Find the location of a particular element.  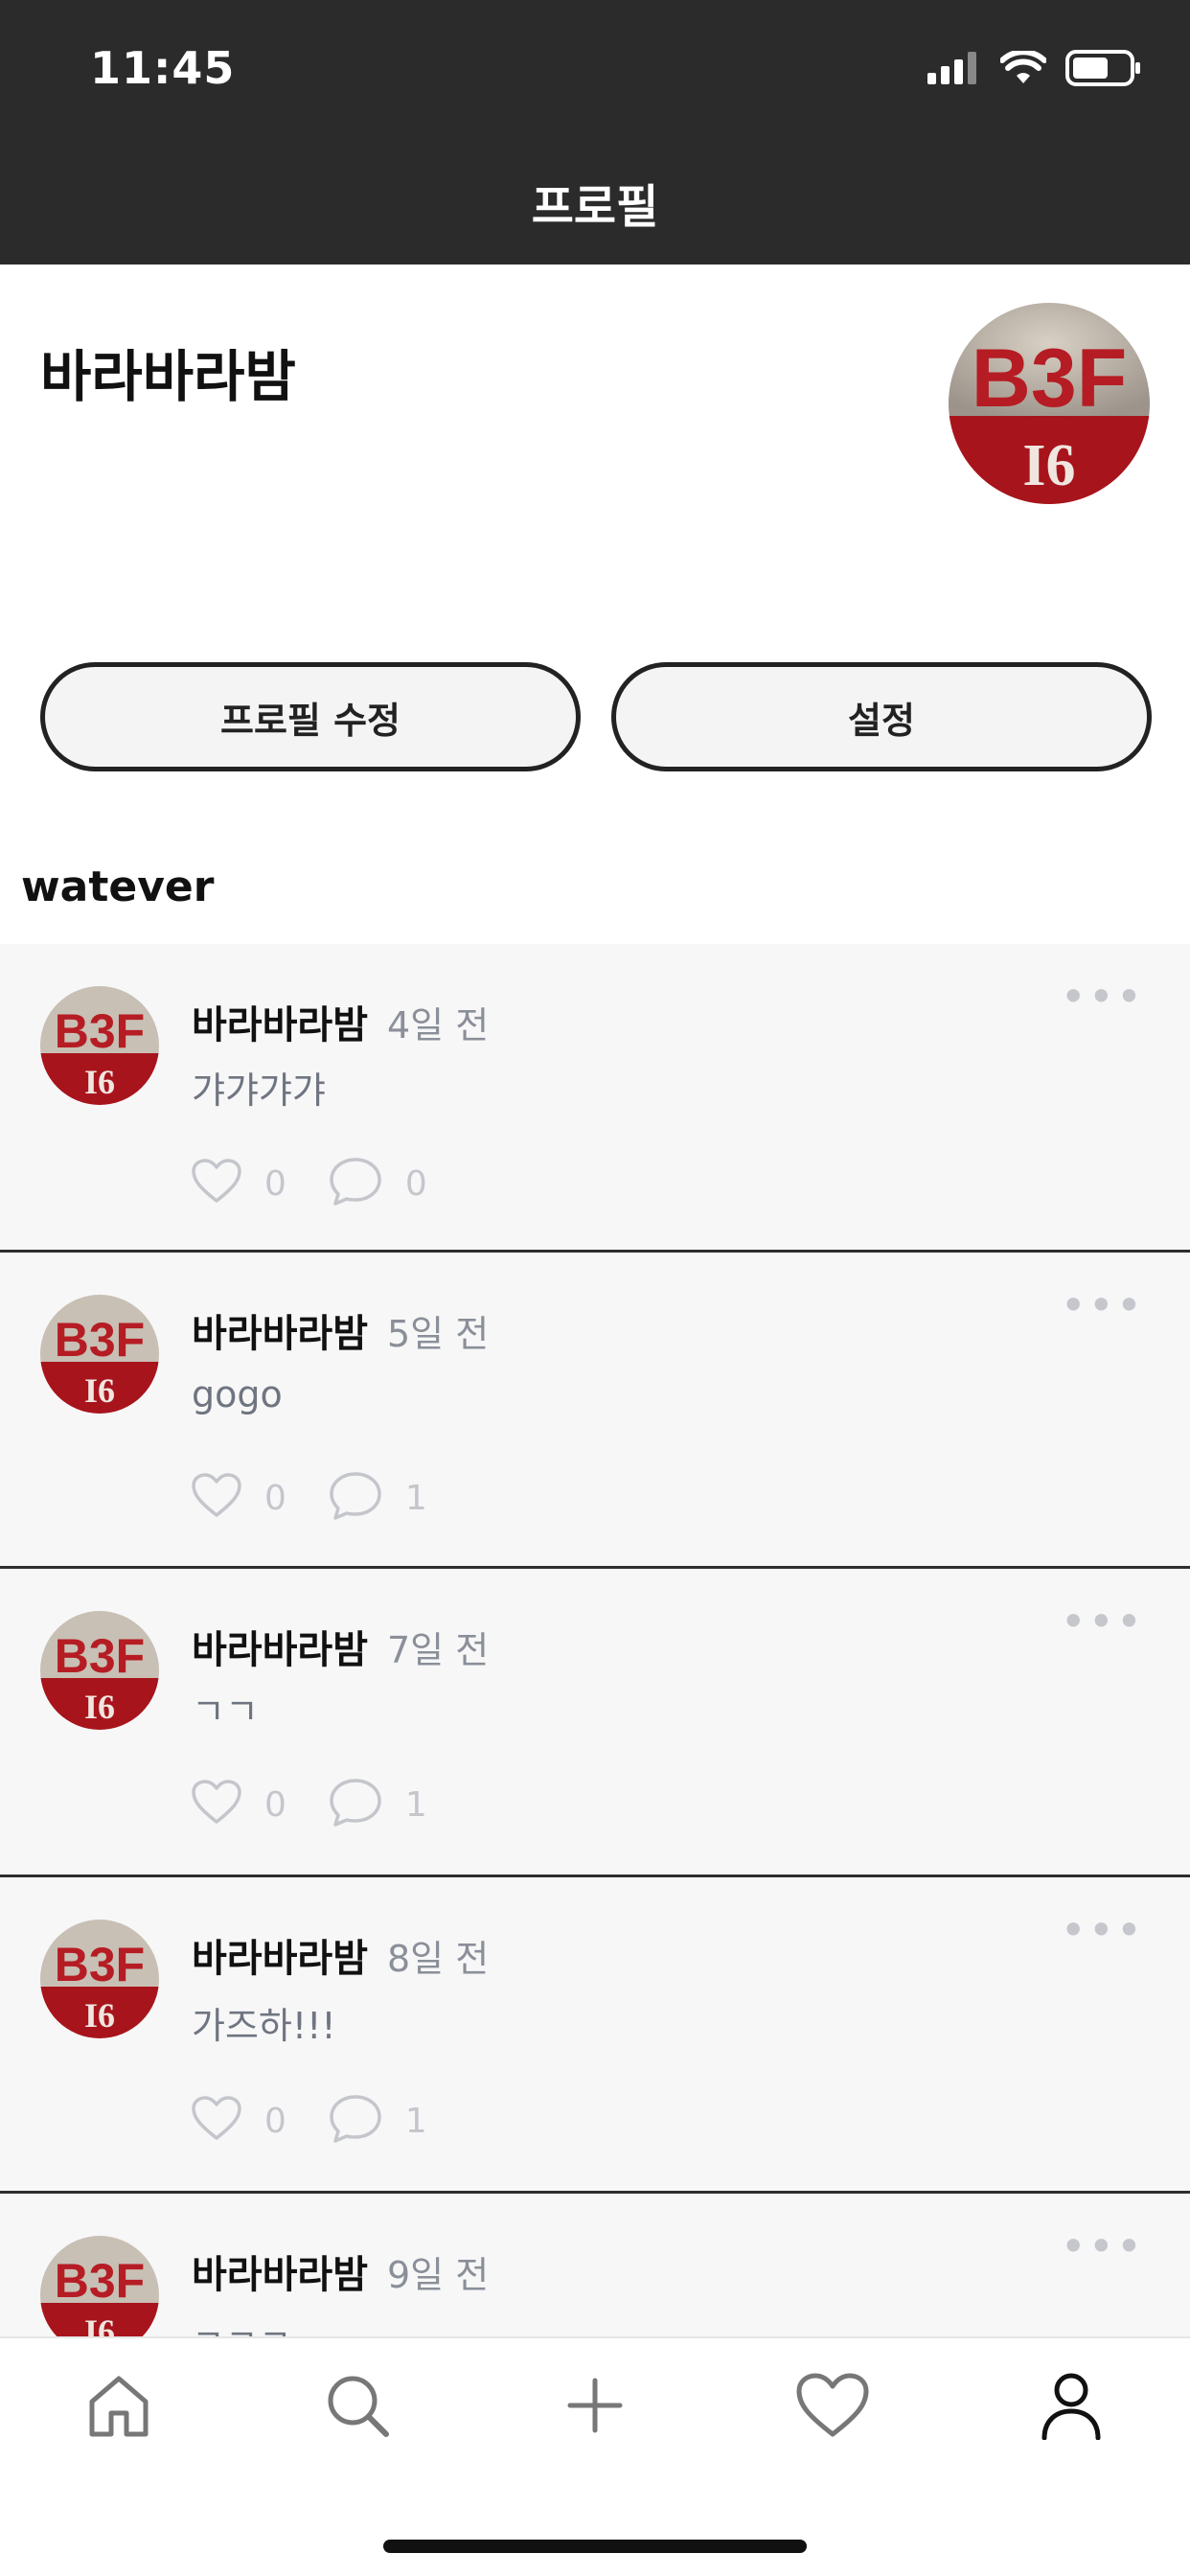

status-time: 11:45 is located at coordinates (163, 68).